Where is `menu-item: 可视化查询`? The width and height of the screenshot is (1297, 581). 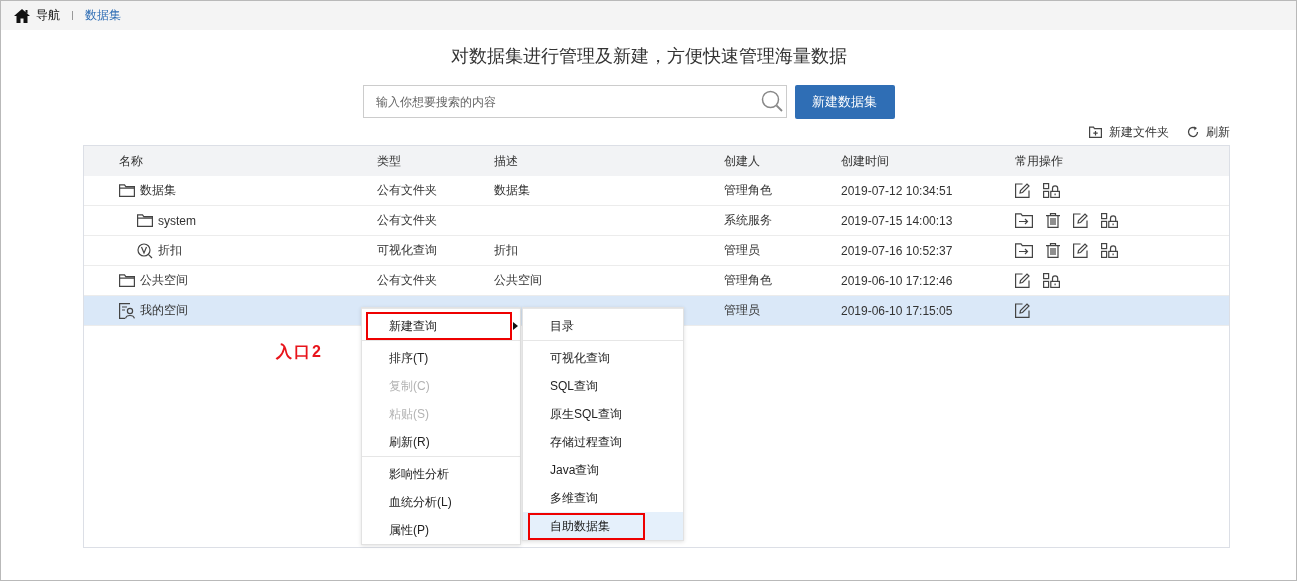
menu-item: 可视化查询 is located at coordinates (603, 358).